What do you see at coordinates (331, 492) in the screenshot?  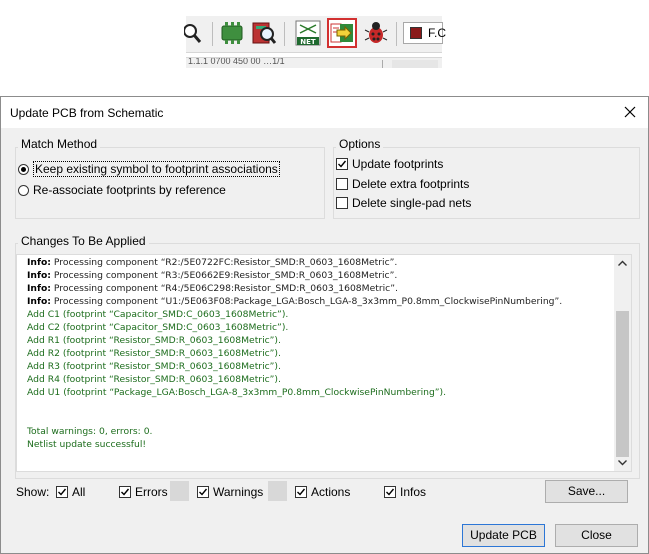 I see `filter-actions-label: Actions` at bounding box center [331, 492].